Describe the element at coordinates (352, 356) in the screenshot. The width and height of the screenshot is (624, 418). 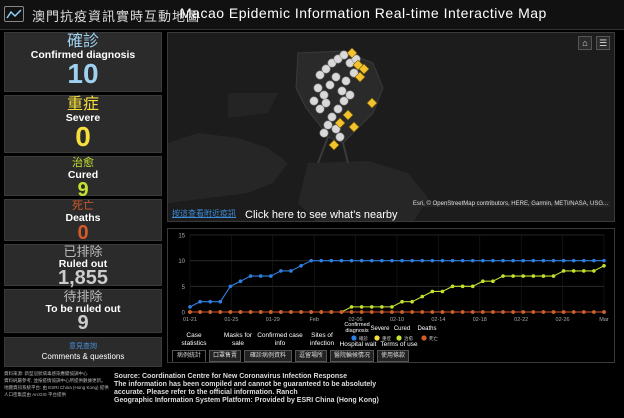
I see `tab-hospital-wait: 醫院輪候情况` at that location.